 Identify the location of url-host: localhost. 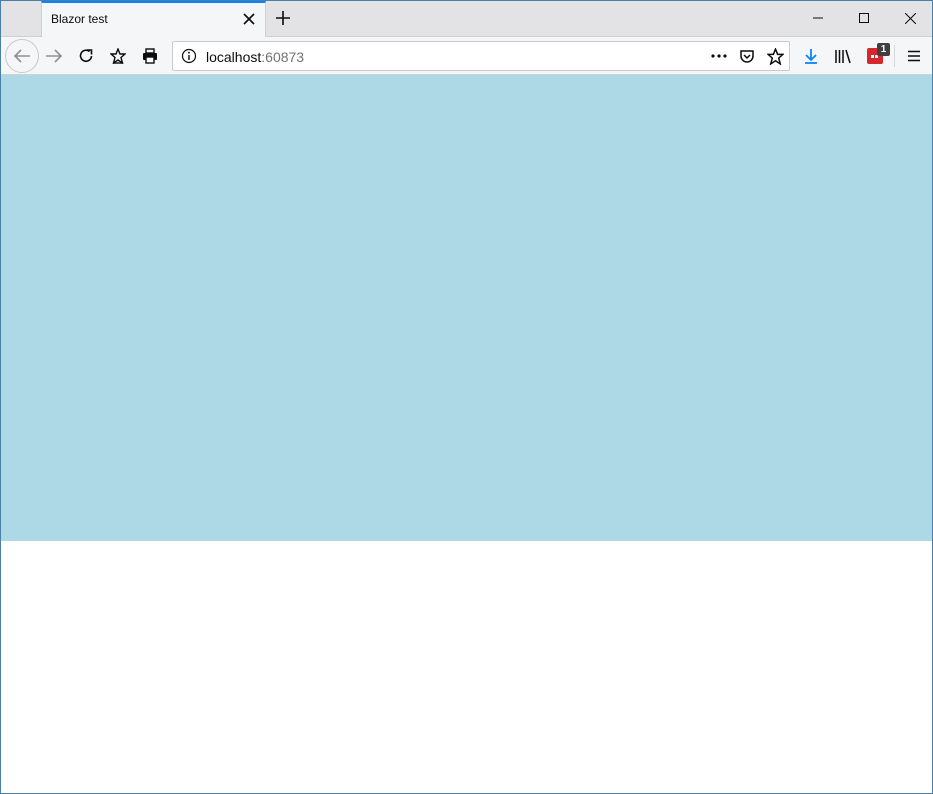
(234, 57).